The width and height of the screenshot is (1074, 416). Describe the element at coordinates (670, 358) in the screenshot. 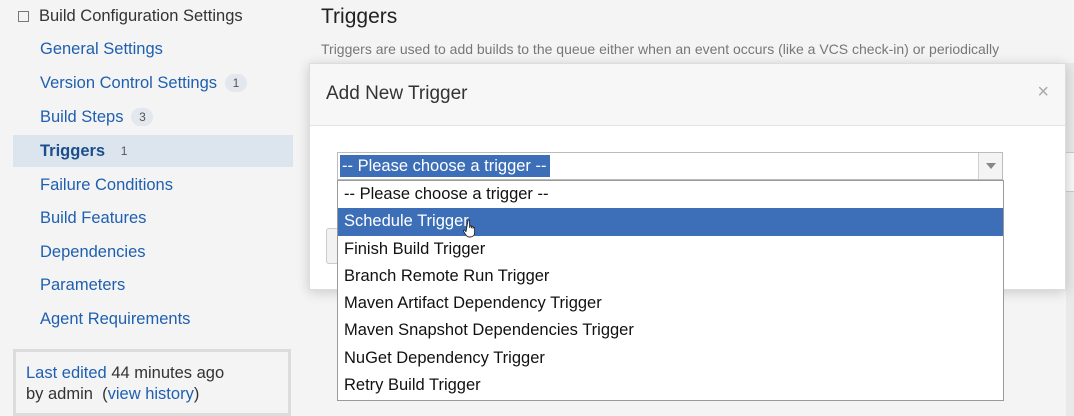

I see `option-nuget-dependency-trigger: NuGet Dependency Trigger` at that location.